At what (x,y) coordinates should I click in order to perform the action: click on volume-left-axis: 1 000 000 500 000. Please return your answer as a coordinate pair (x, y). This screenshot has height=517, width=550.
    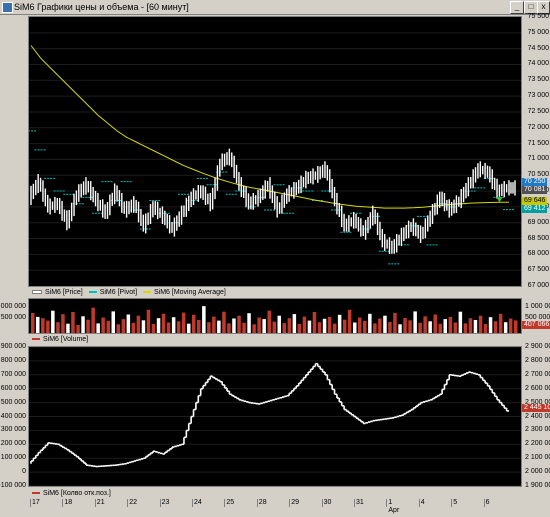
    Looking at the image, I should click on (13, 316).